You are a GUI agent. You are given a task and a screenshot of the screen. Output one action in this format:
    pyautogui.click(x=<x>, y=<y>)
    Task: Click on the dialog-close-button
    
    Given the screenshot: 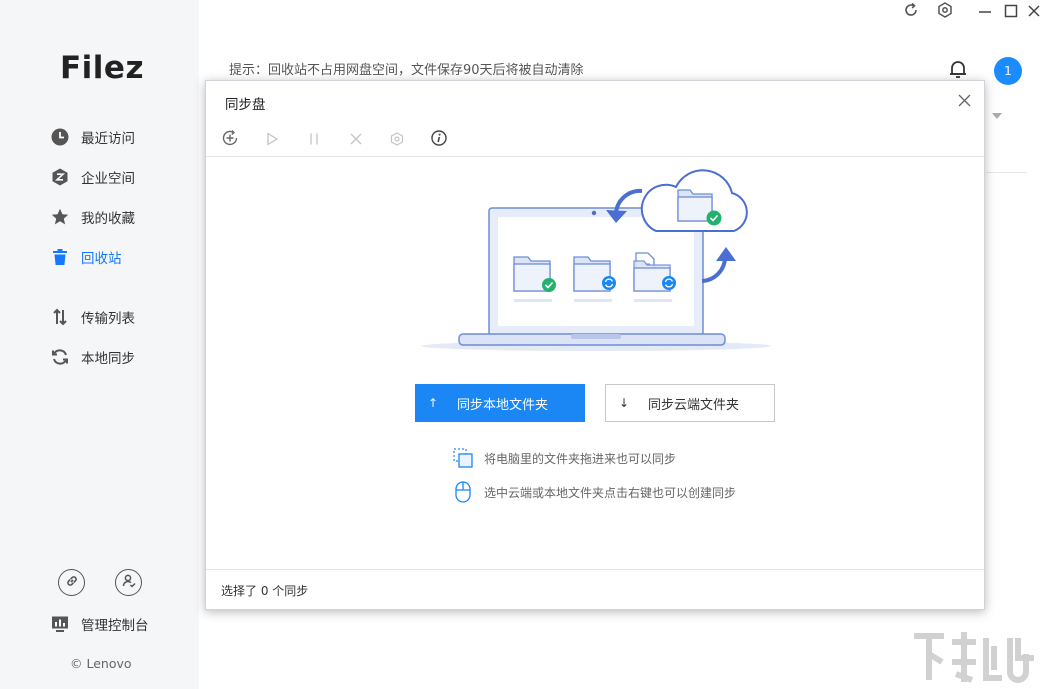 What is the action you would take?
    pyautogui.click(x=964, y=101)
    